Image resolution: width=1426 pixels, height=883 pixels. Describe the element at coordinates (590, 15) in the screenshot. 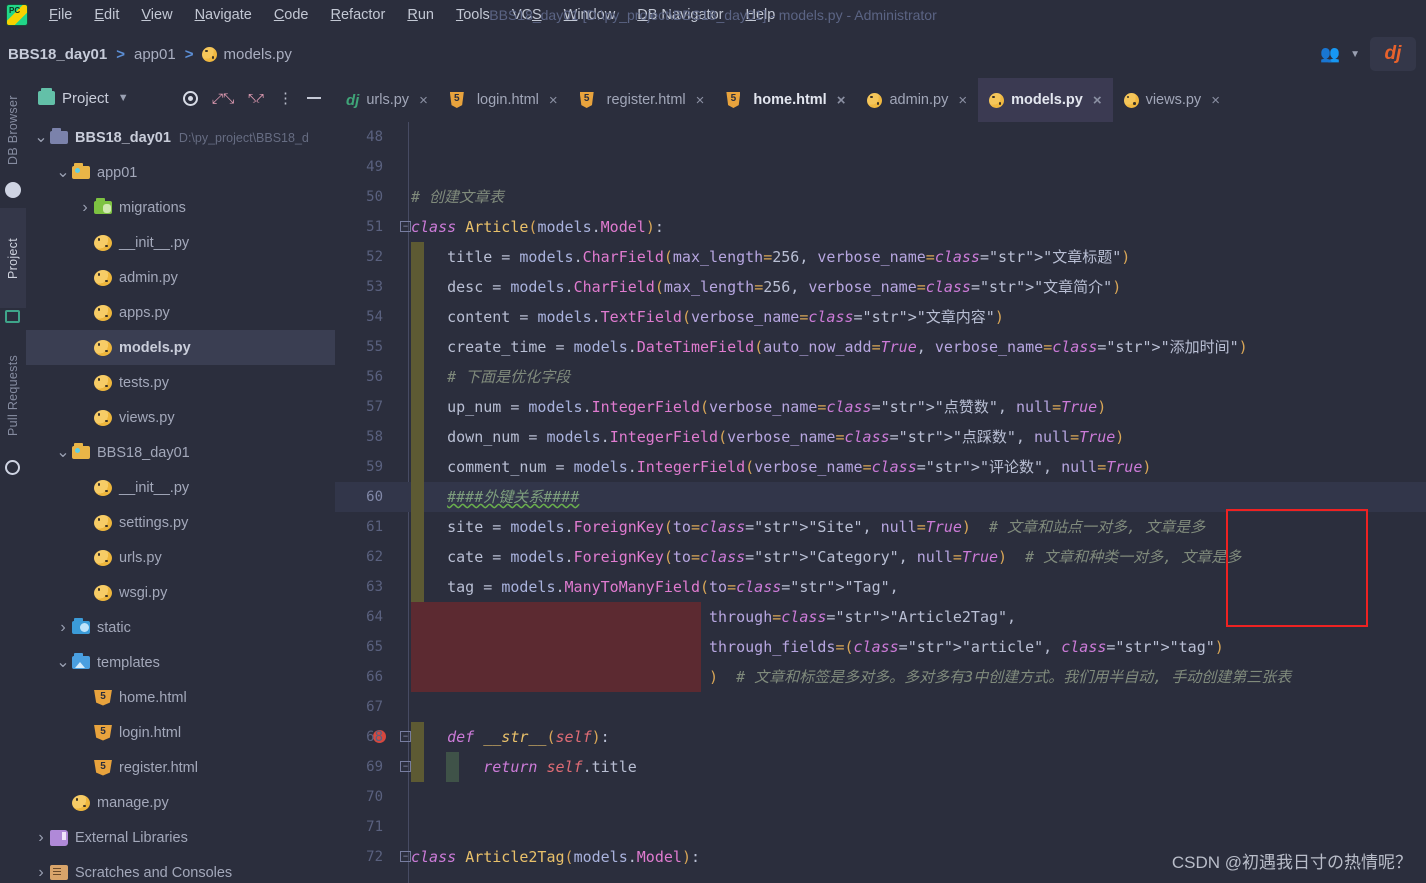

I see `menu-window: Window` at that location.